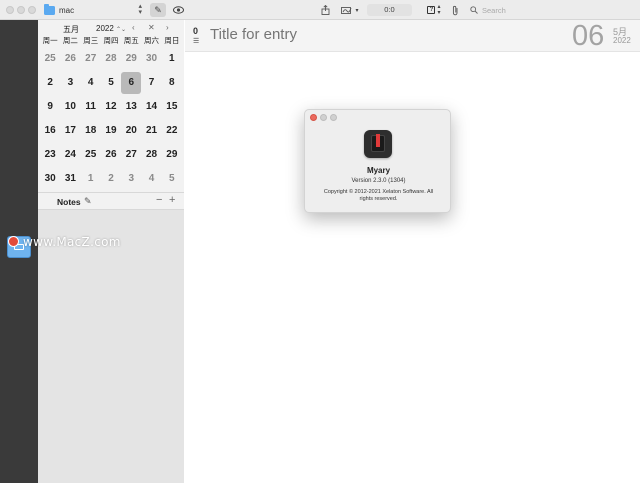  I want to click on entry-day: 06, so click(588, 36).